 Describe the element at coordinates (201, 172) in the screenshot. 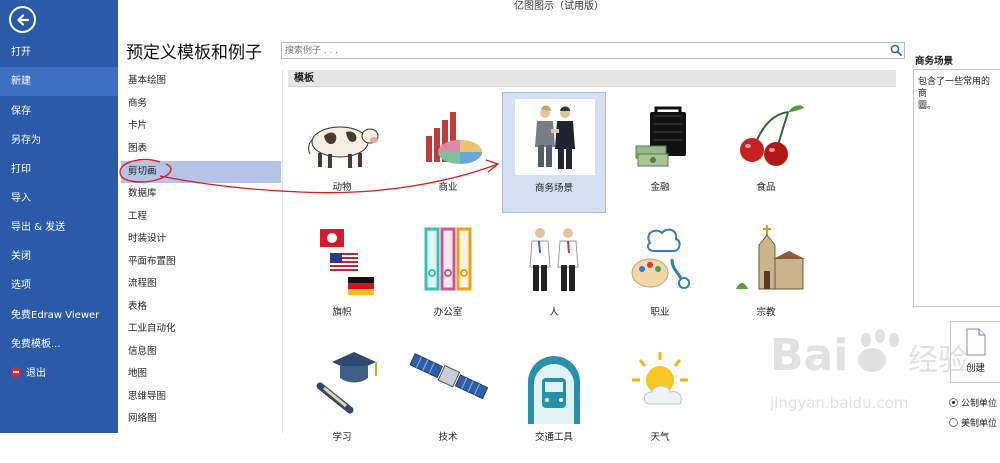

I see `category-clipart: 剪切画` at that location.